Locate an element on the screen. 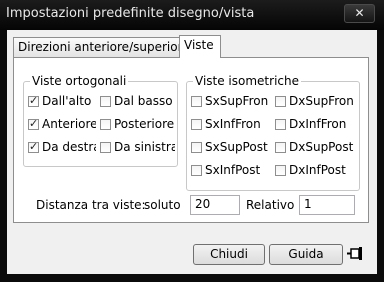 This screenshot has height=282, width=384. checkbox-da-destra: ✓ Da destra is located at coordinates (62, 147).